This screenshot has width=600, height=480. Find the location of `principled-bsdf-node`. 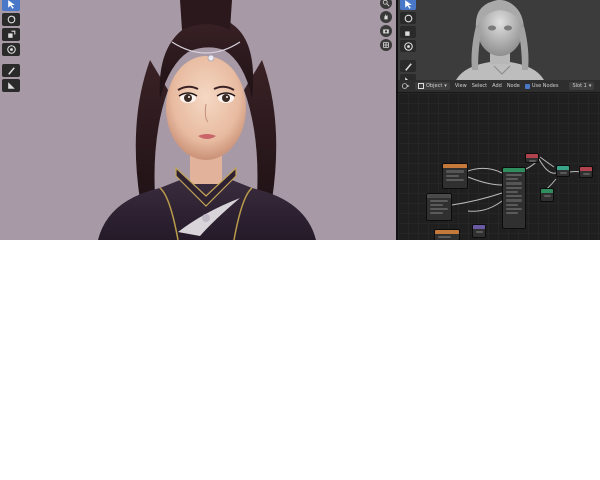

principled-bsdf-node is located at coordinates (514, 198).